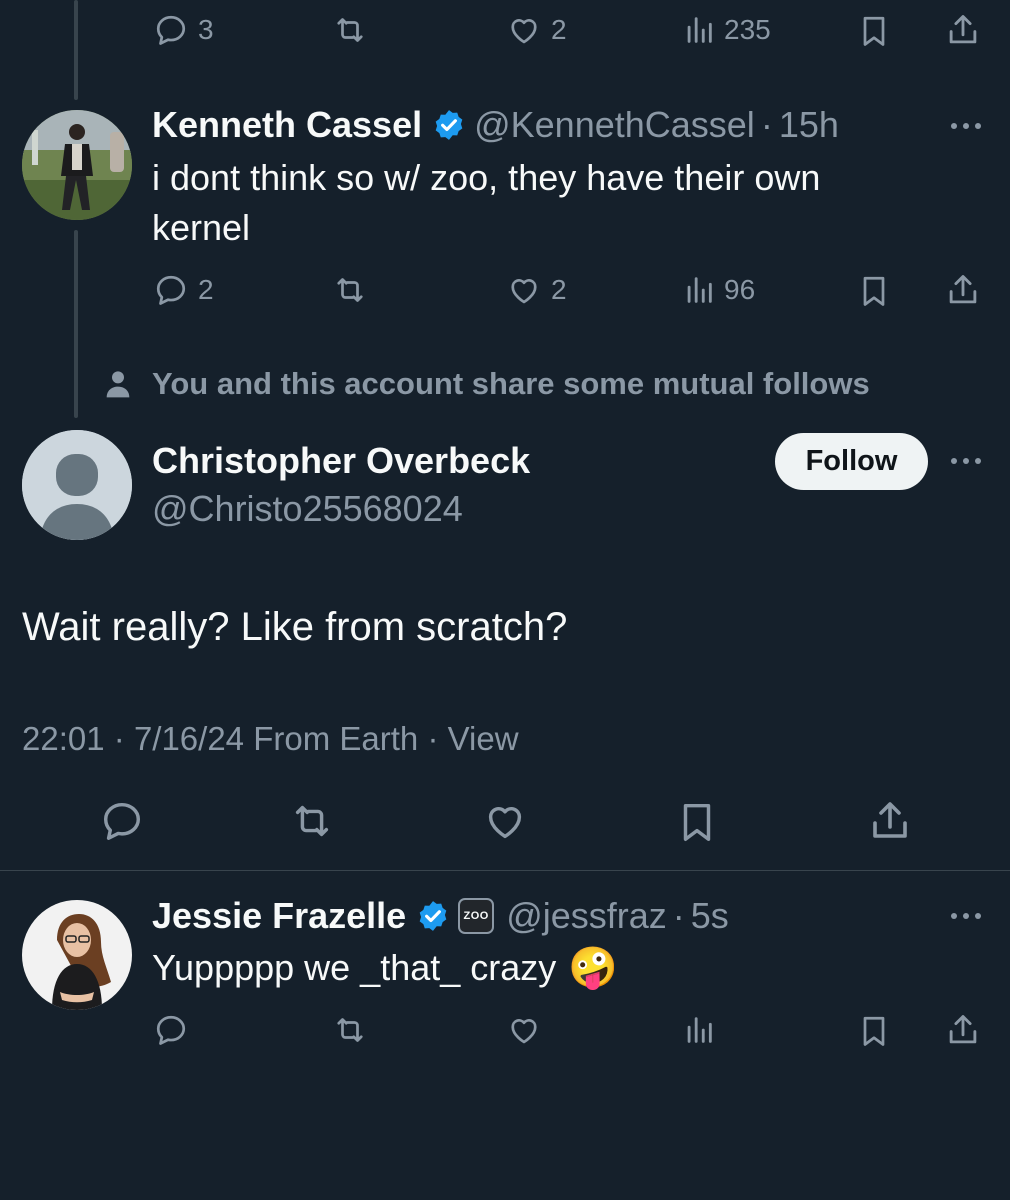 This screenshot has width=1010, height=1200. I want to click on display-name: Christopher Overbeck, so click(341, 461).